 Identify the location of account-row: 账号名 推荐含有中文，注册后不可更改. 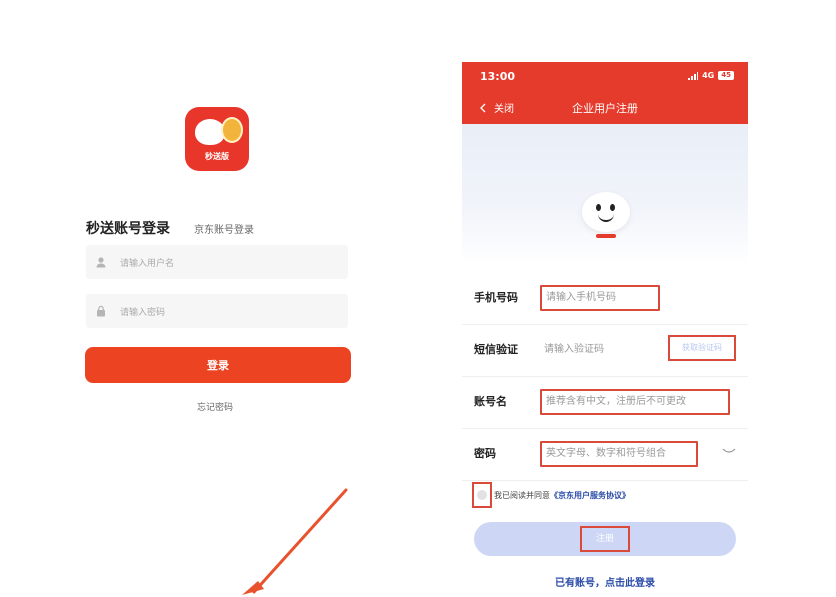
(605, 402).